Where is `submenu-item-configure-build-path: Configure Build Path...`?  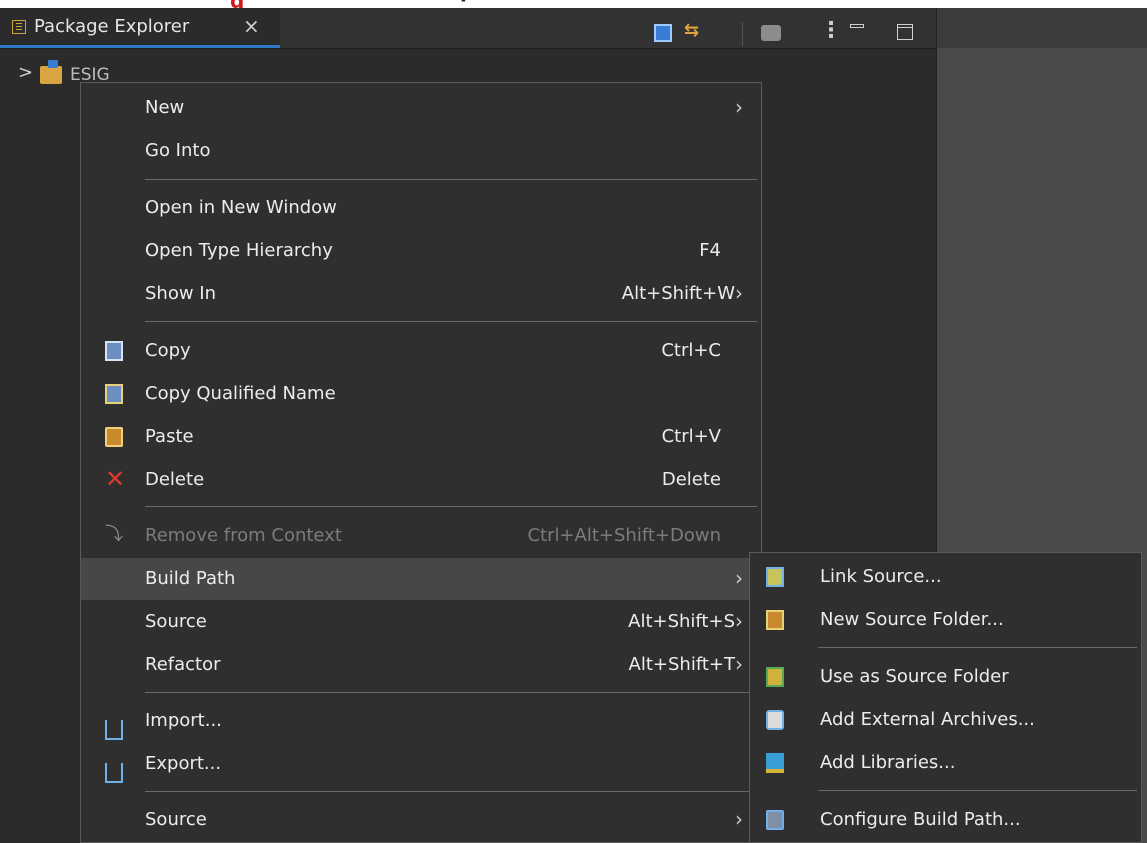
submenu-item-configure-build-path: Configure Build Path... is located at coordinates (945, 820).